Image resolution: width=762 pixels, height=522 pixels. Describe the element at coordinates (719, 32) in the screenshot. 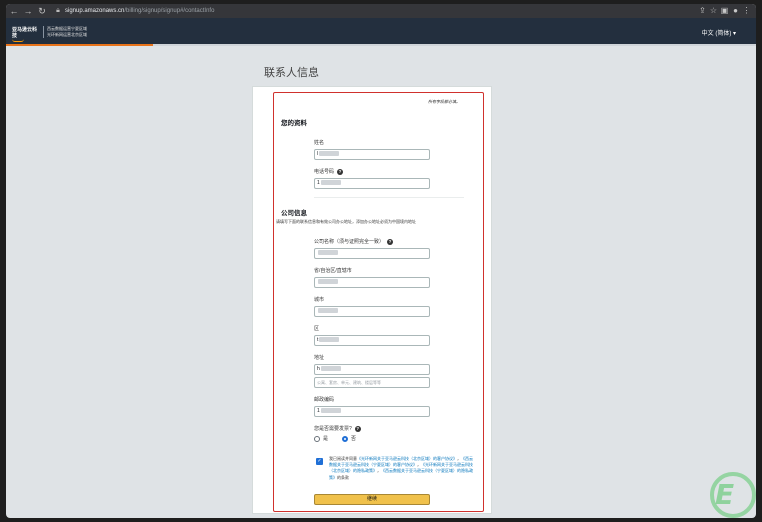

I see `language-selector: 中文 (简体) ▾` at that location.